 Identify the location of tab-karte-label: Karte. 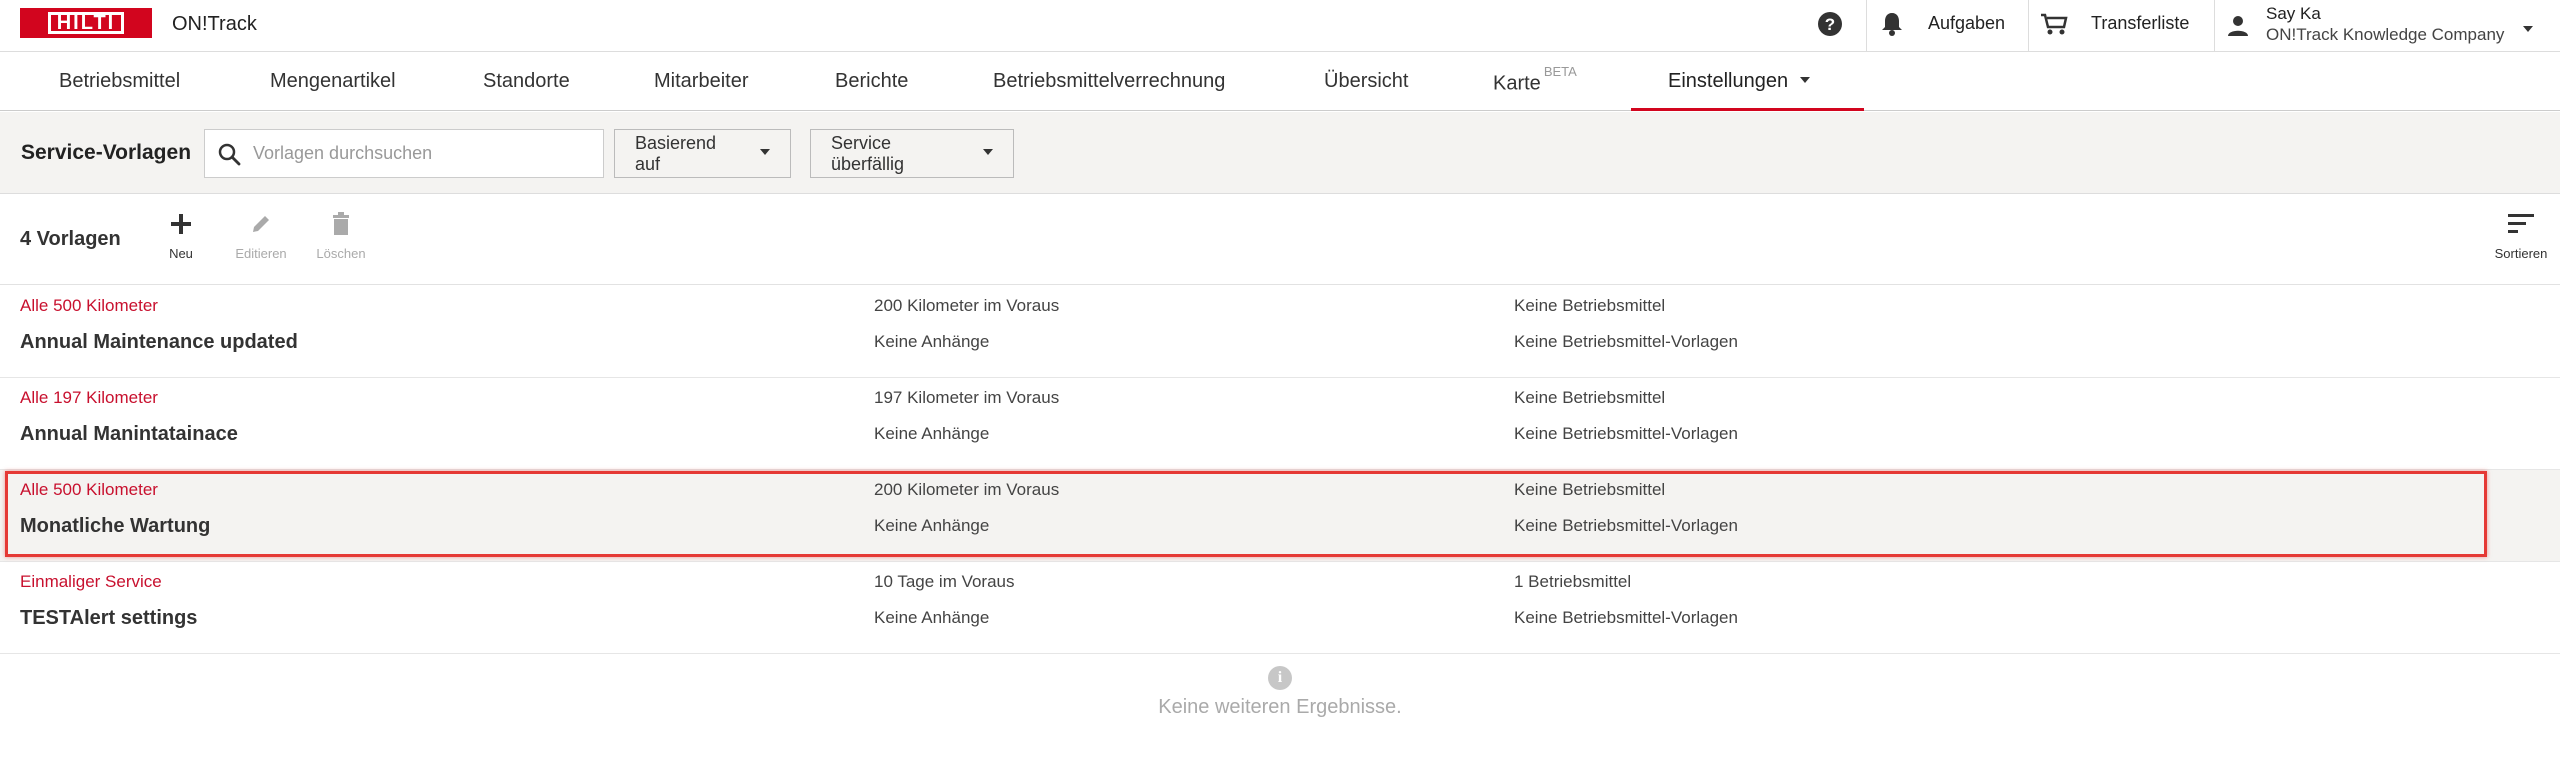
(1517, 83).